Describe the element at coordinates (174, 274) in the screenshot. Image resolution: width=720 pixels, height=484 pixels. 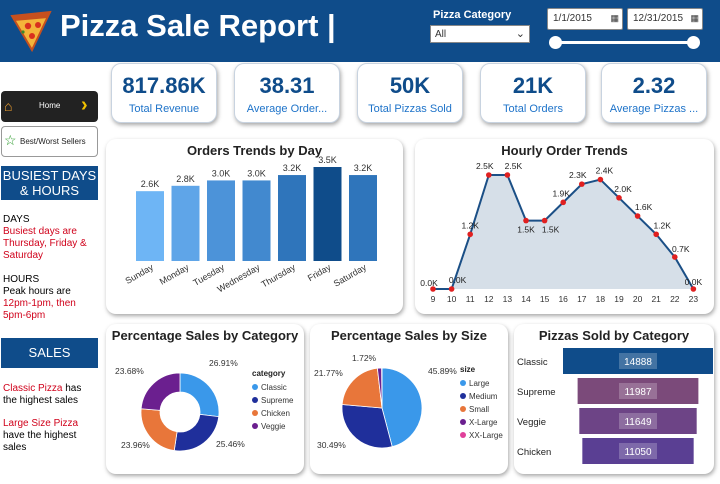
I see `day-tick-label: Monday` at that location.